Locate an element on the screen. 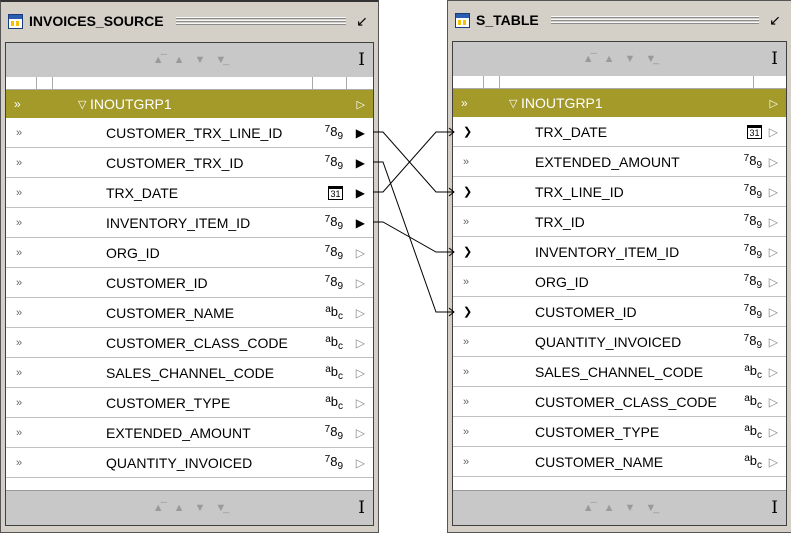  panel-titlebar: S_TABLE ↙ is located at coordinates (619, 20).